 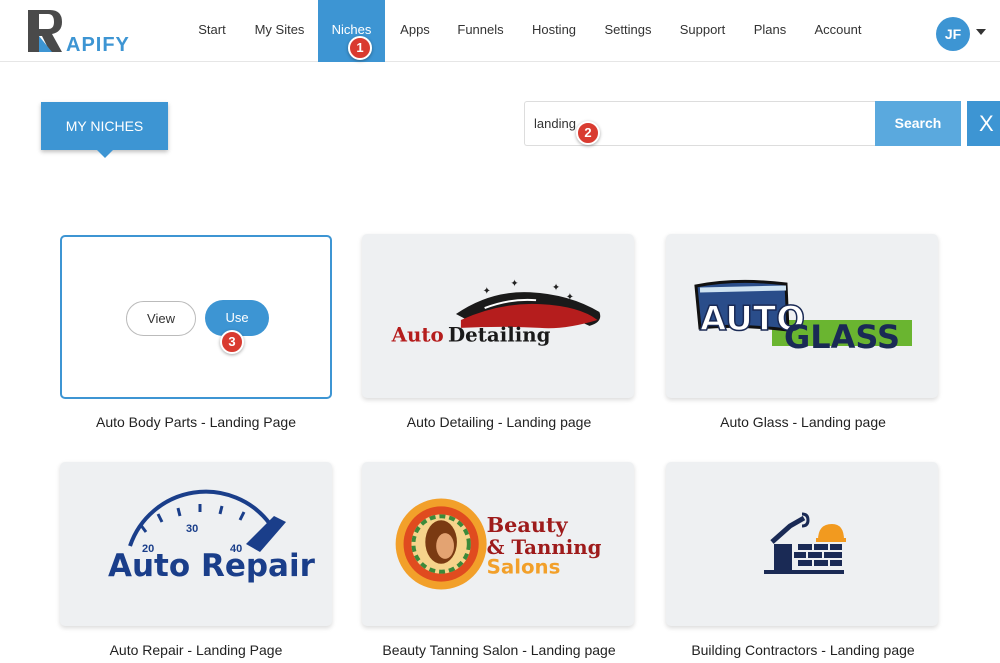 What do you see at coordinates (981, 32) in the screenshot?
I see `chevron-down-icon` at bounding box center [981, 32].